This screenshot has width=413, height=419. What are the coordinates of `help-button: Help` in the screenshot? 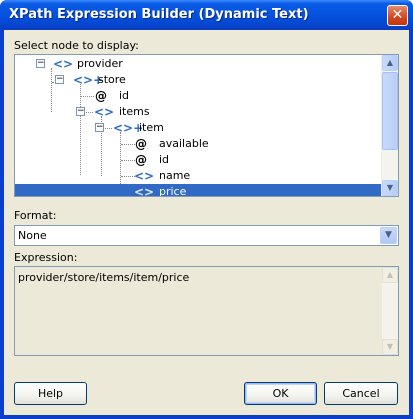 It's located at (50, 393).